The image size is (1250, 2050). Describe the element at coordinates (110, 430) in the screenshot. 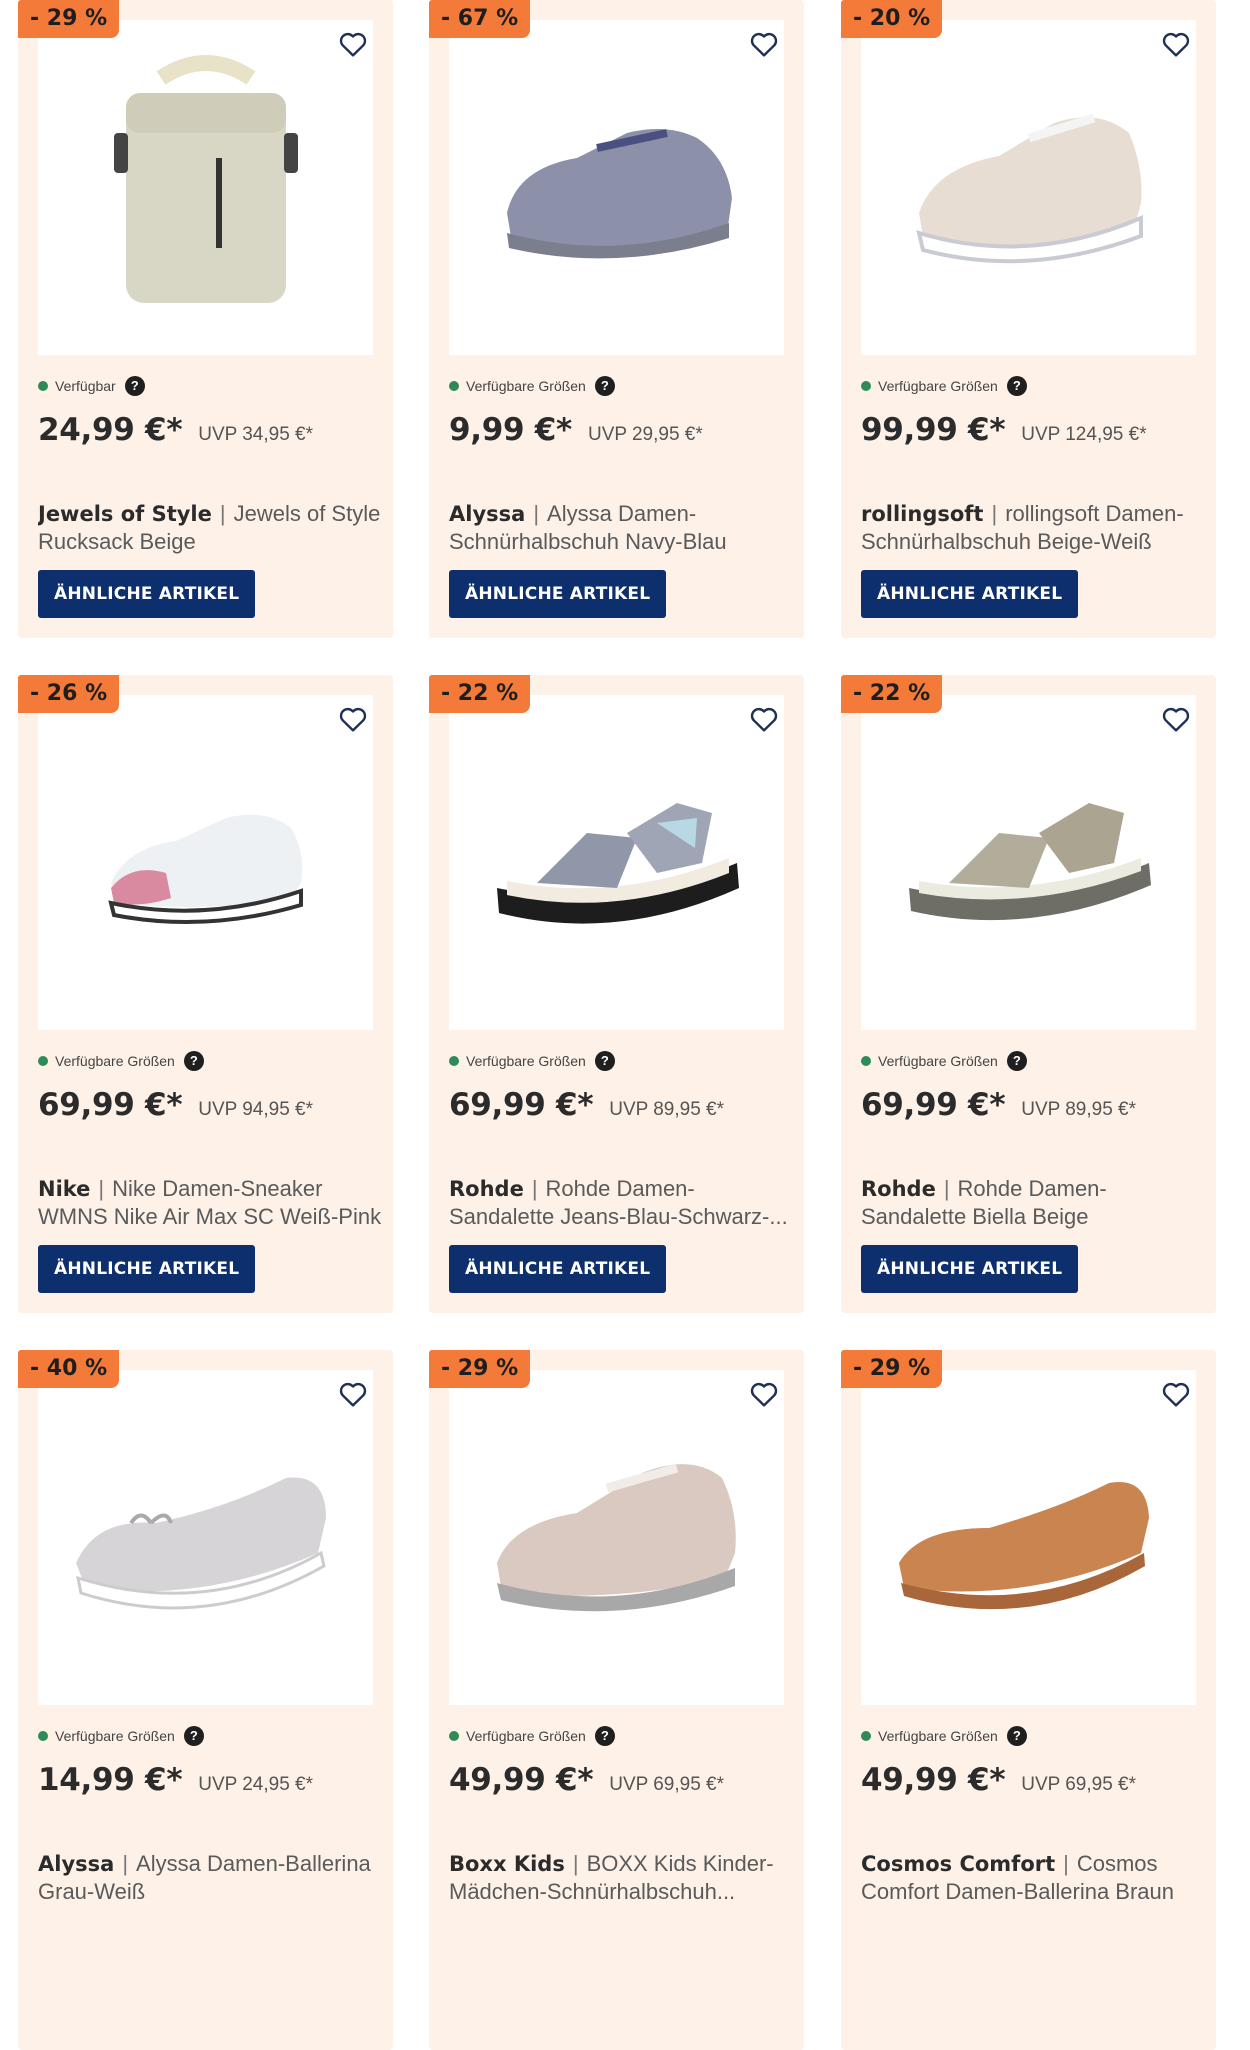

I see `price: 24,99 €*` at that location.